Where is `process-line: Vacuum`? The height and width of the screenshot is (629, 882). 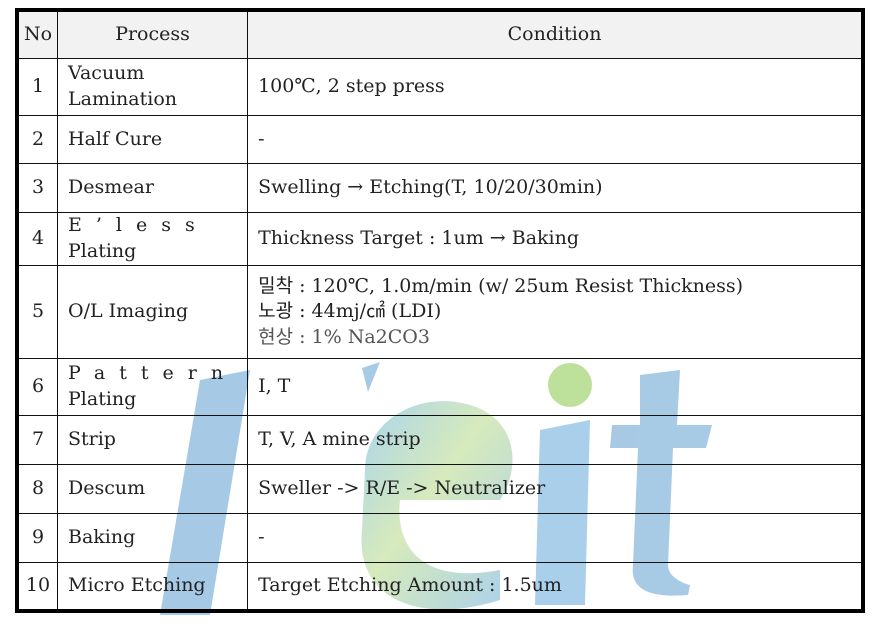
process-line: Vacuum is located at coordinates (106, 73).